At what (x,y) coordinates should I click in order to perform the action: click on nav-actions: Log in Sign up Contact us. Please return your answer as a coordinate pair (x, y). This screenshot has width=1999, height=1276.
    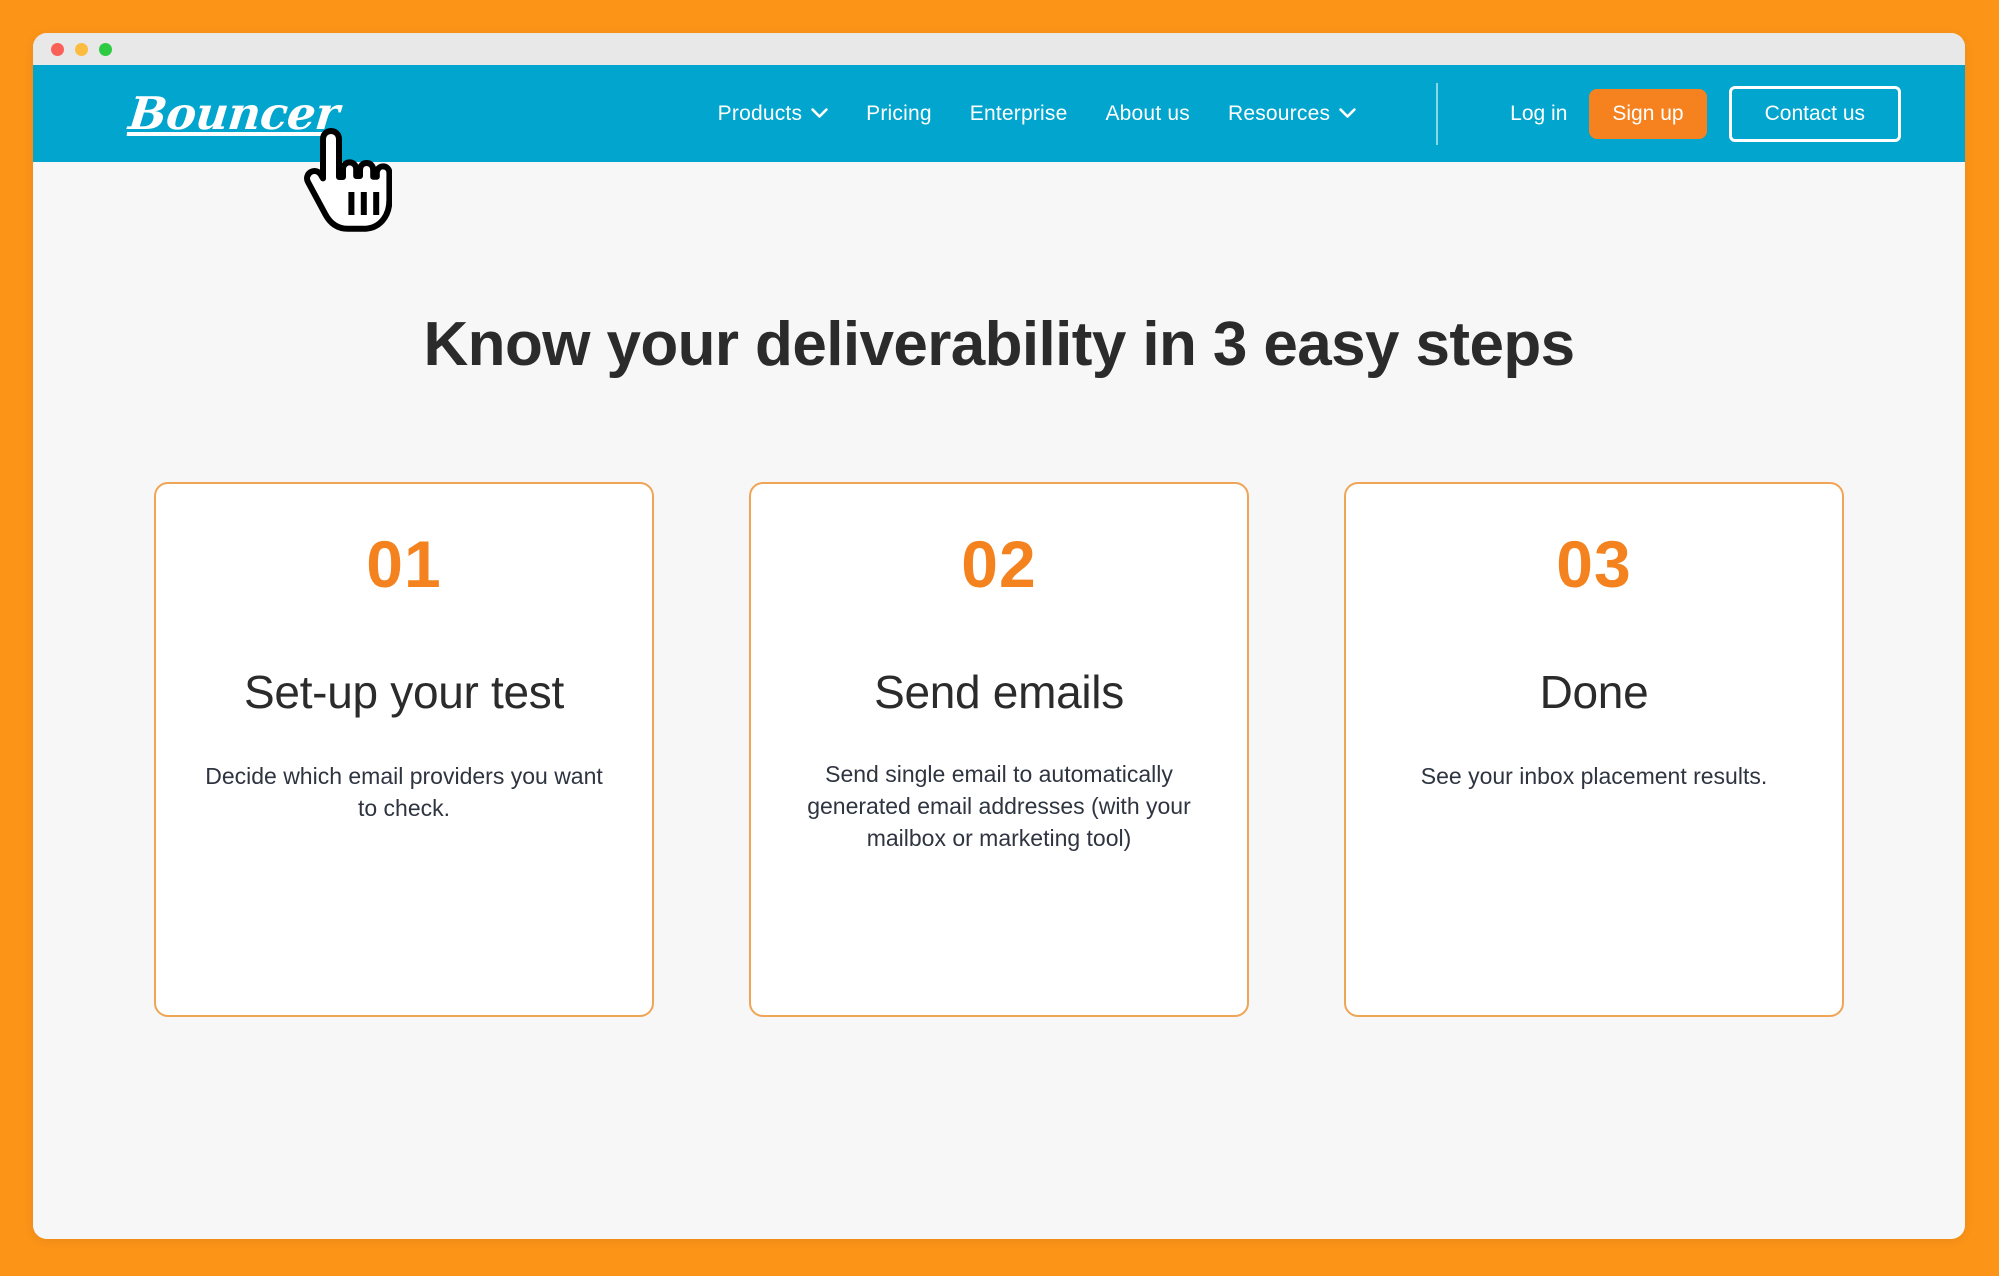
    Looking at the image, I should click on (1705, 113).